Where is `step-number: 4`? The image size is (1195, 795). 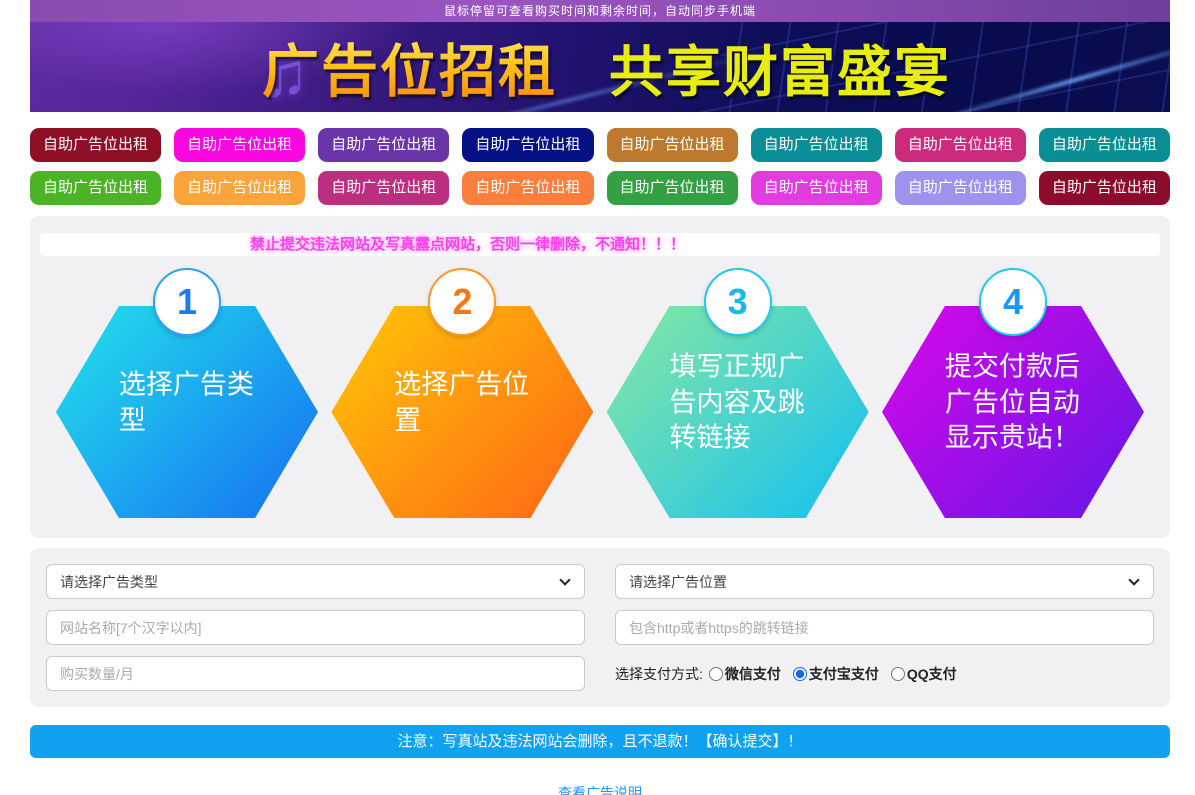
step-number: 4 is located at coordinates (1012, 301).